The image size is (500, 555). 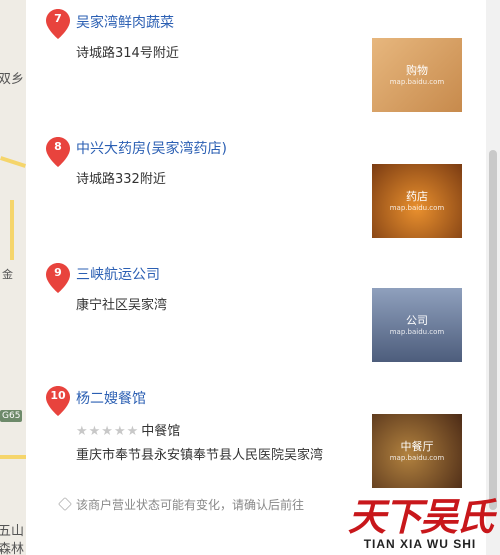 What do you see at coordinates (108, 431) in the screenshot?
I see `star-icons: ★★★★★` at bounding box center [108, 431].